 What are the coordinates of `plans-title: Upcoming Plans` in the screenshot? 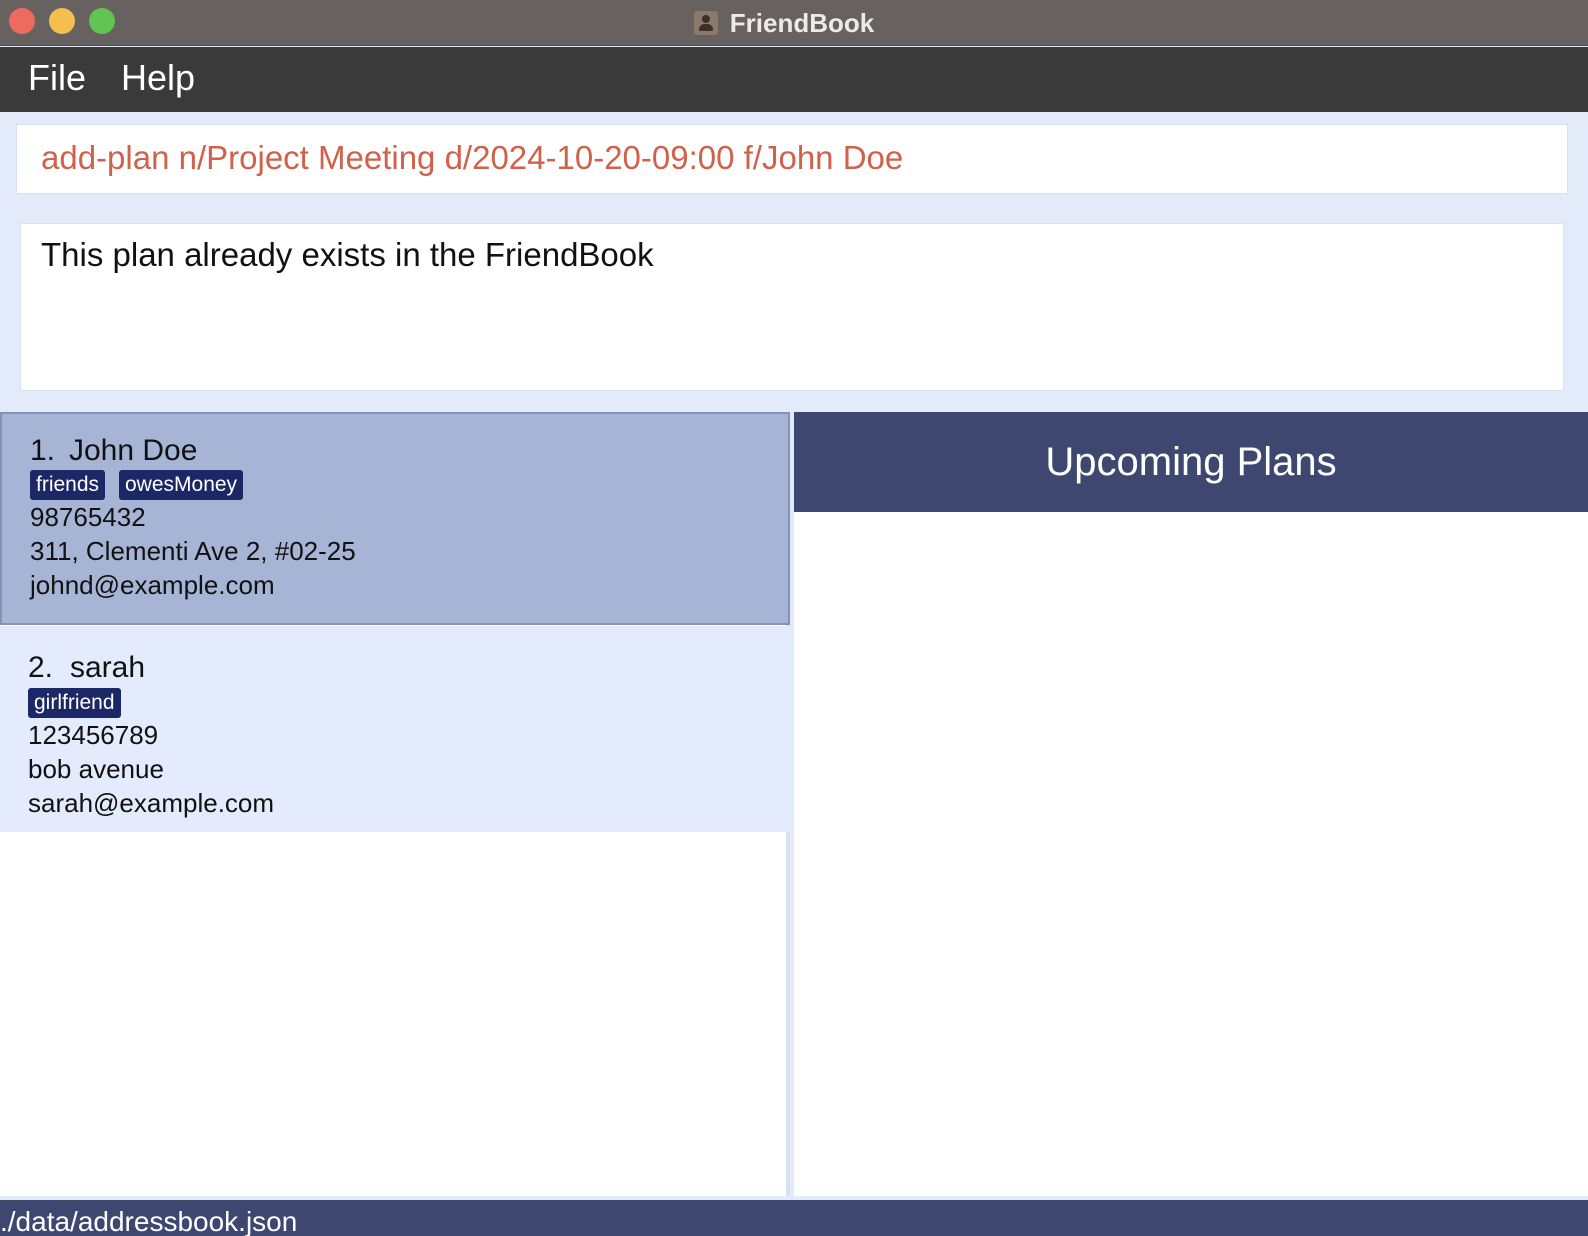 It's located at (1191, 461).